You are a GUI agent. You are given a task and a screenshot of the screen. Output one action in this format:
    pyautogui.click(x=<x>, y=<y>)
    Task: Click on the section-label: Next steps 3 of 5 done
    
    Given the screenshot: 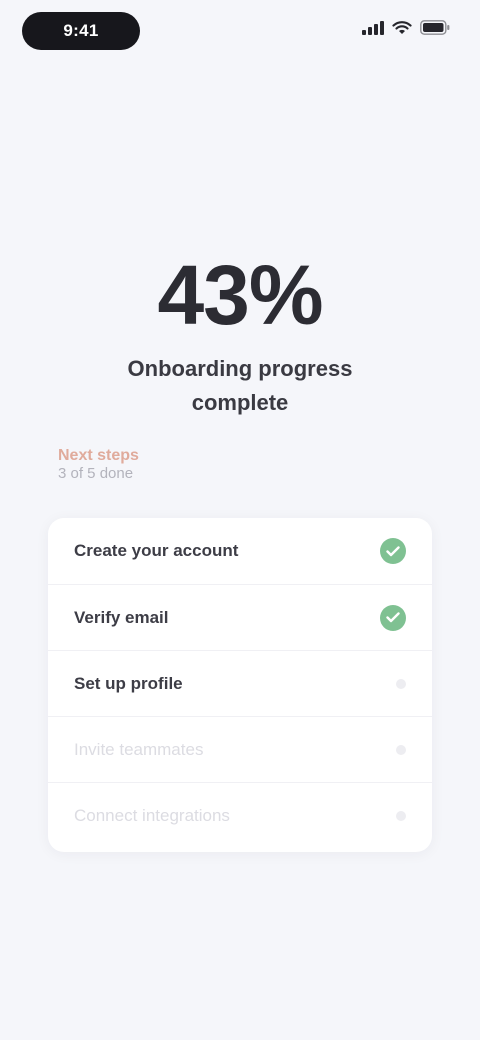 What is the action you would take?
    pyautogui.click(x=133, y=466)
    